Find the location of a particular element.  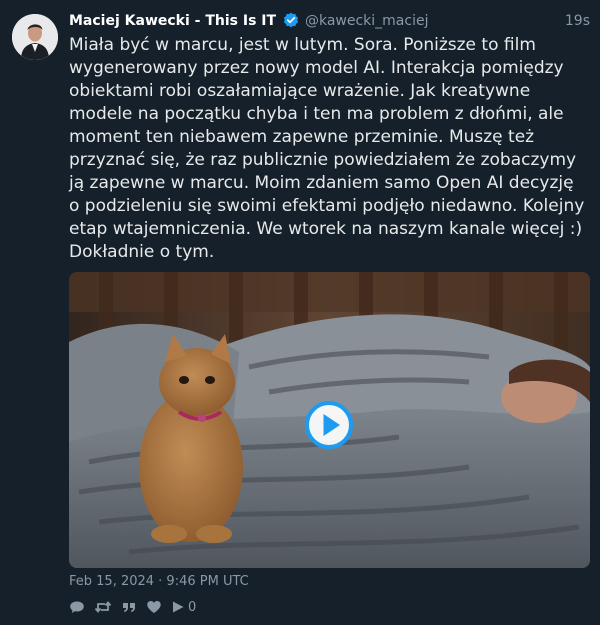

quote-icon is located at coordinates (129, 607).